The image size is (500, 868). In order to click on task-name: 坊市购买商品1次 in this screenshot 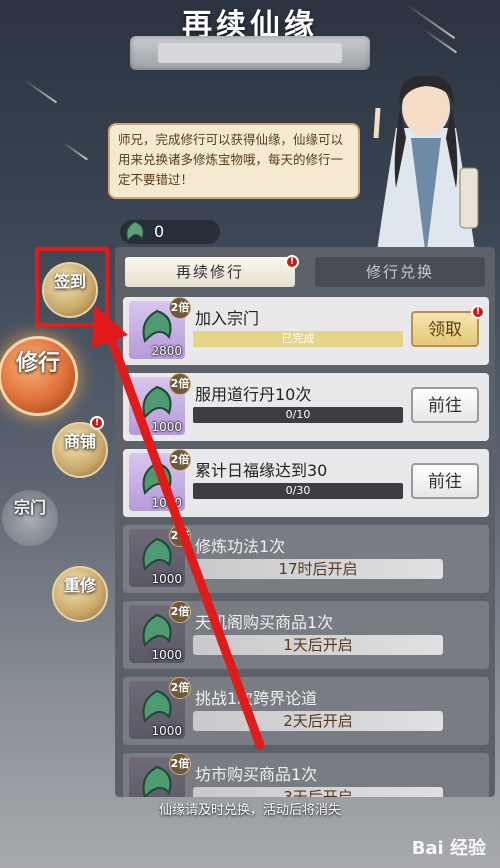, I will do `click(256, 774)`.